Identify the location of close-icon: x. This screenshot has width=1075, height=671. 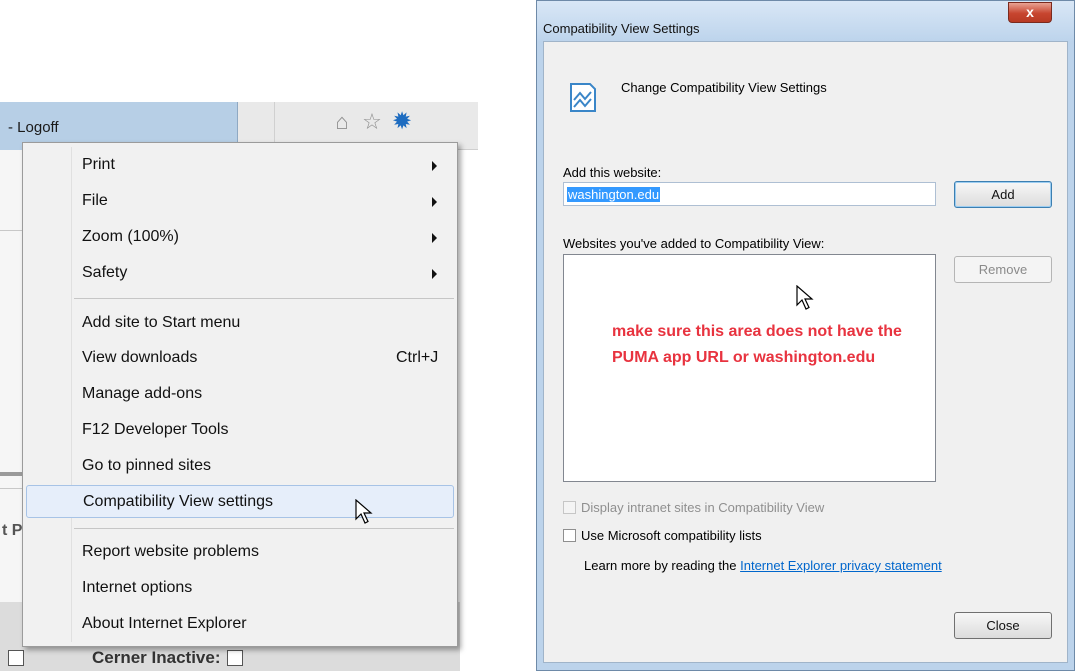
(1030, 12).